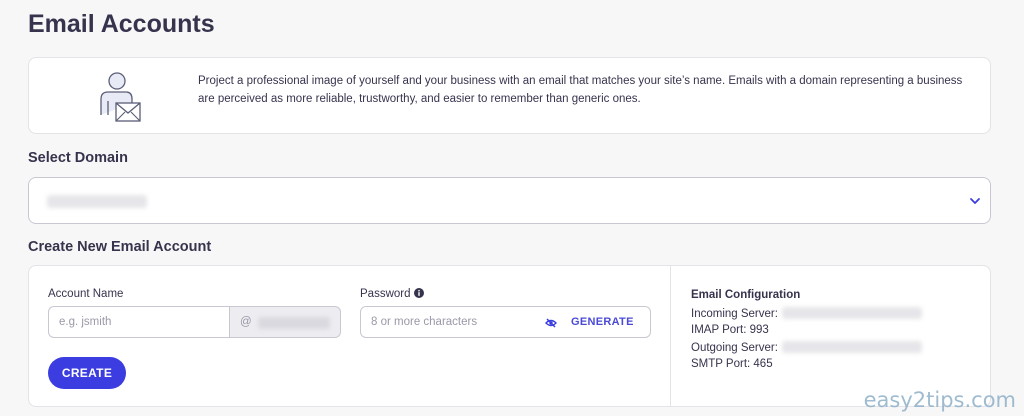  Describe the element at coordinates (138, 322) in the screenshot. I see `account-name-input` at that location.